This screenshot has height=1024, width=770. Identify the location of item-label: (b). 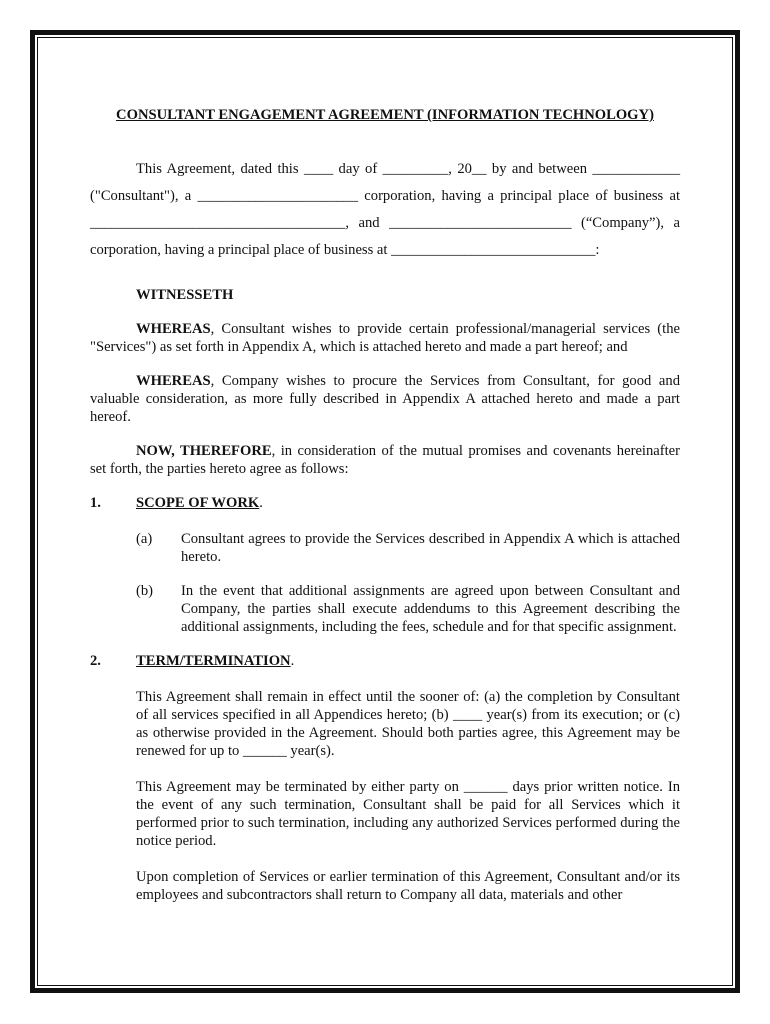
(145, 591).